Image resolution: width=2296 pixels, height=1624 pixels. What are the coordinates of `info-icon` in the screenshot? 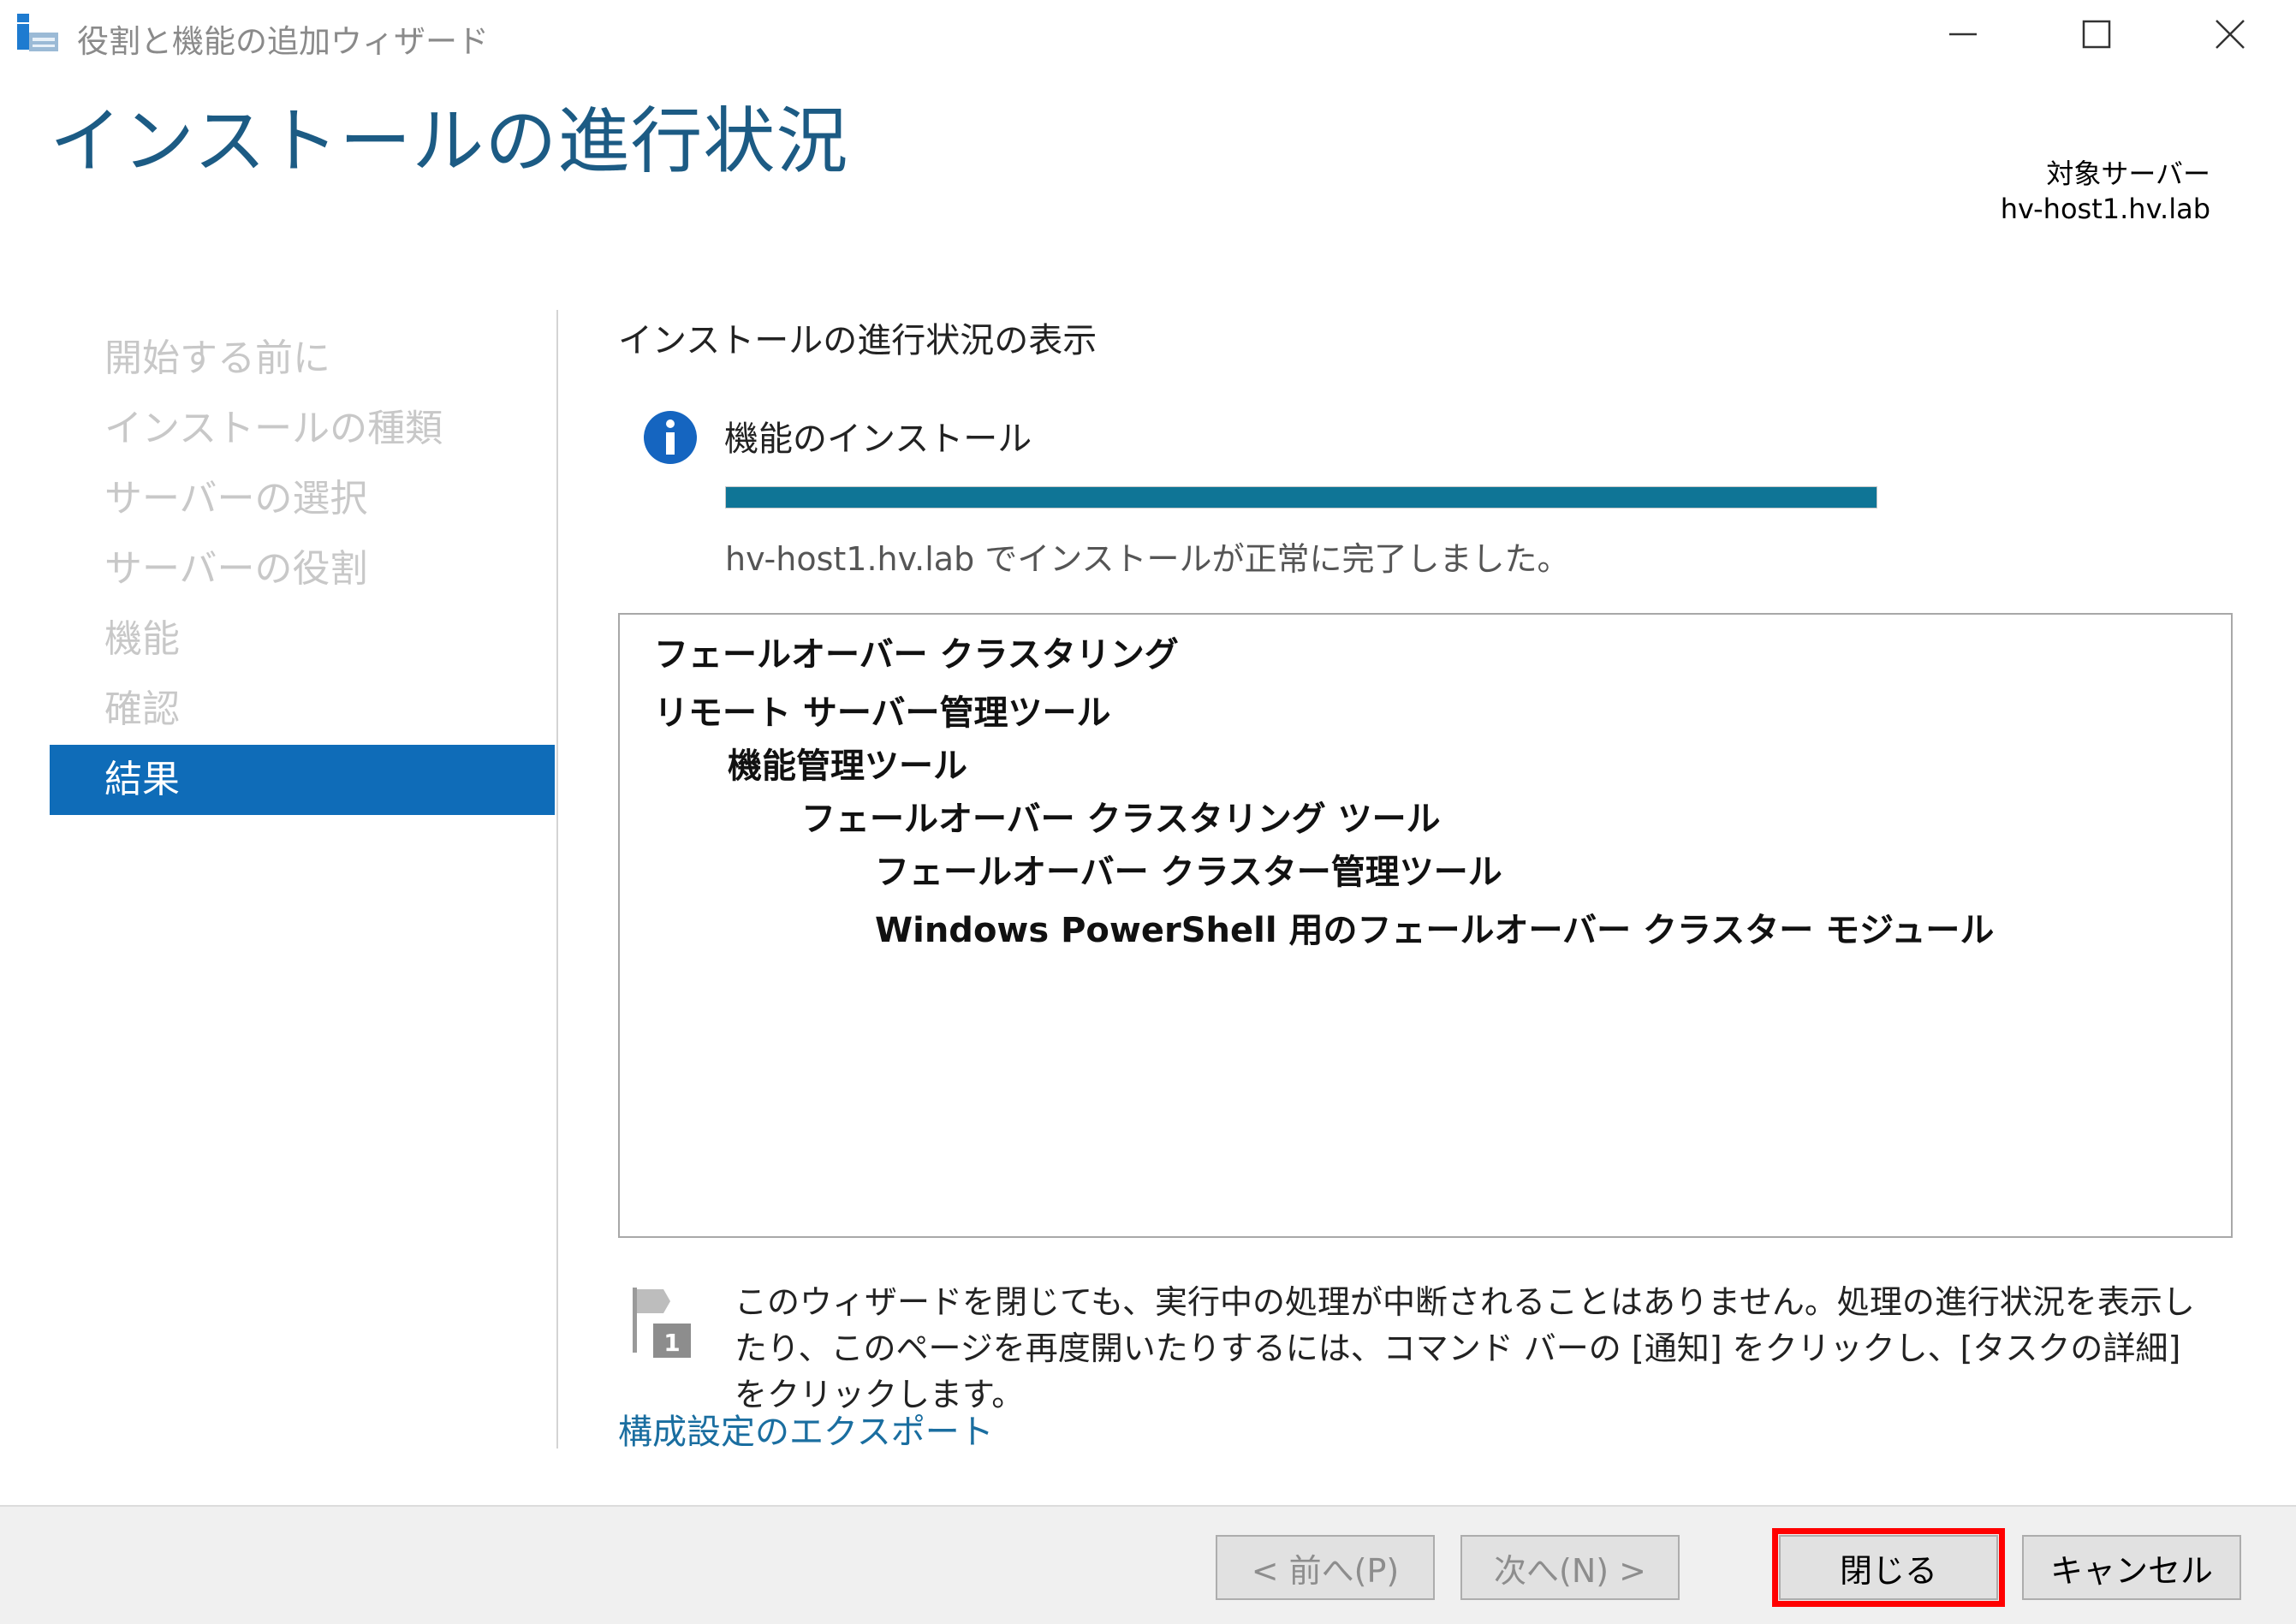 It's located at (670, 437).